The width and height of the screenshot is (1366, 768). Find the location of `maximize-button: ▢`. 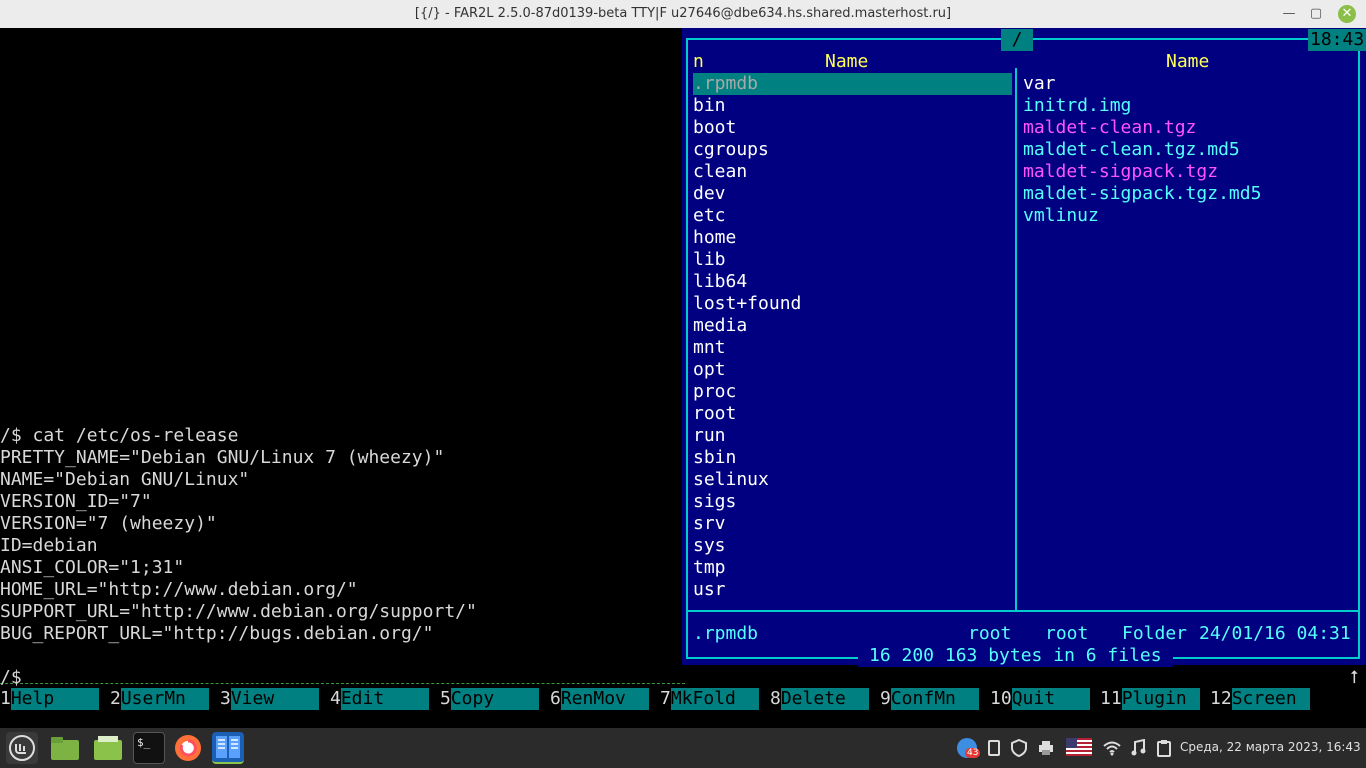

maximize-button: ▢ is located at coordinates (1316, 14).